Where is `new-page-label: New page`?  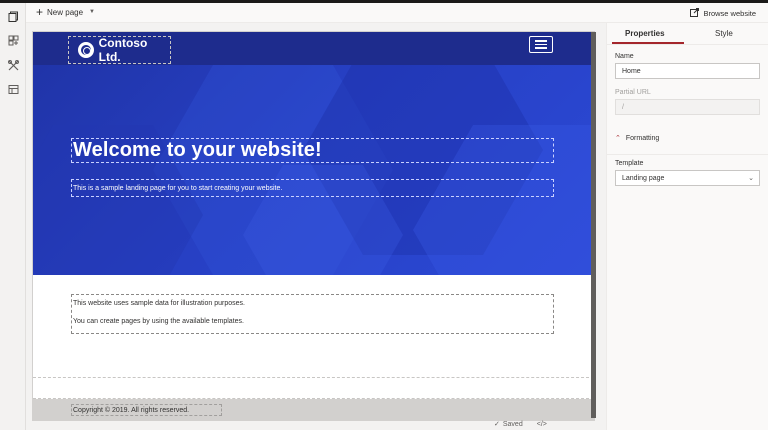
new-page-label: New page is located at coordinates (65, 12).